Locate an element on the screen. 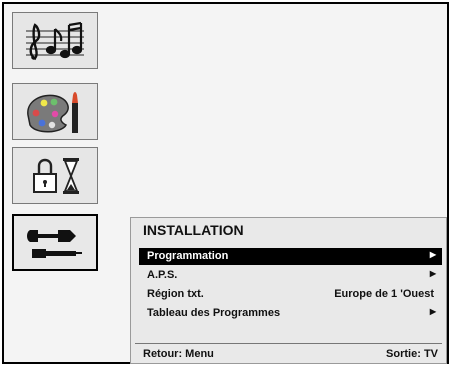  nav-tile-picture is located at coordinates (55, 111).